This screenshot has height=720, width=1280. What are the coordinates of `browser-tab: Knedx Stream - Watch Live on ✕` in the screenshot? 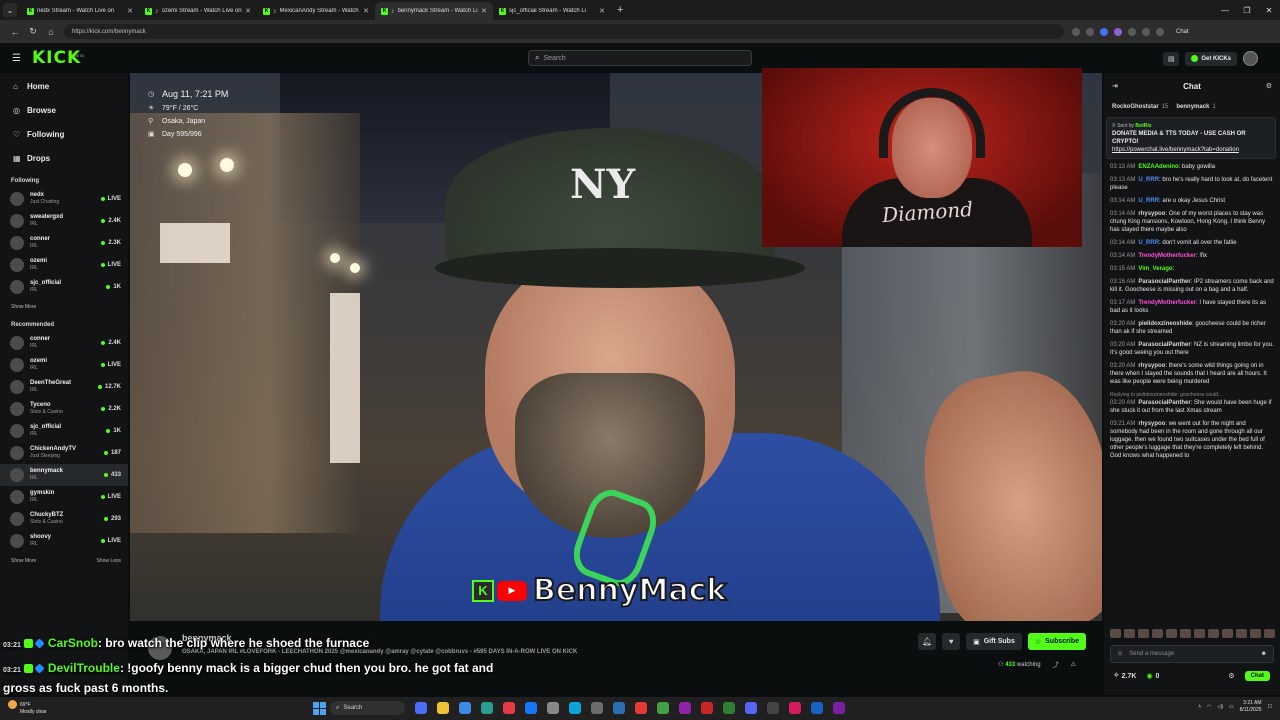 It's located at (80, 11).